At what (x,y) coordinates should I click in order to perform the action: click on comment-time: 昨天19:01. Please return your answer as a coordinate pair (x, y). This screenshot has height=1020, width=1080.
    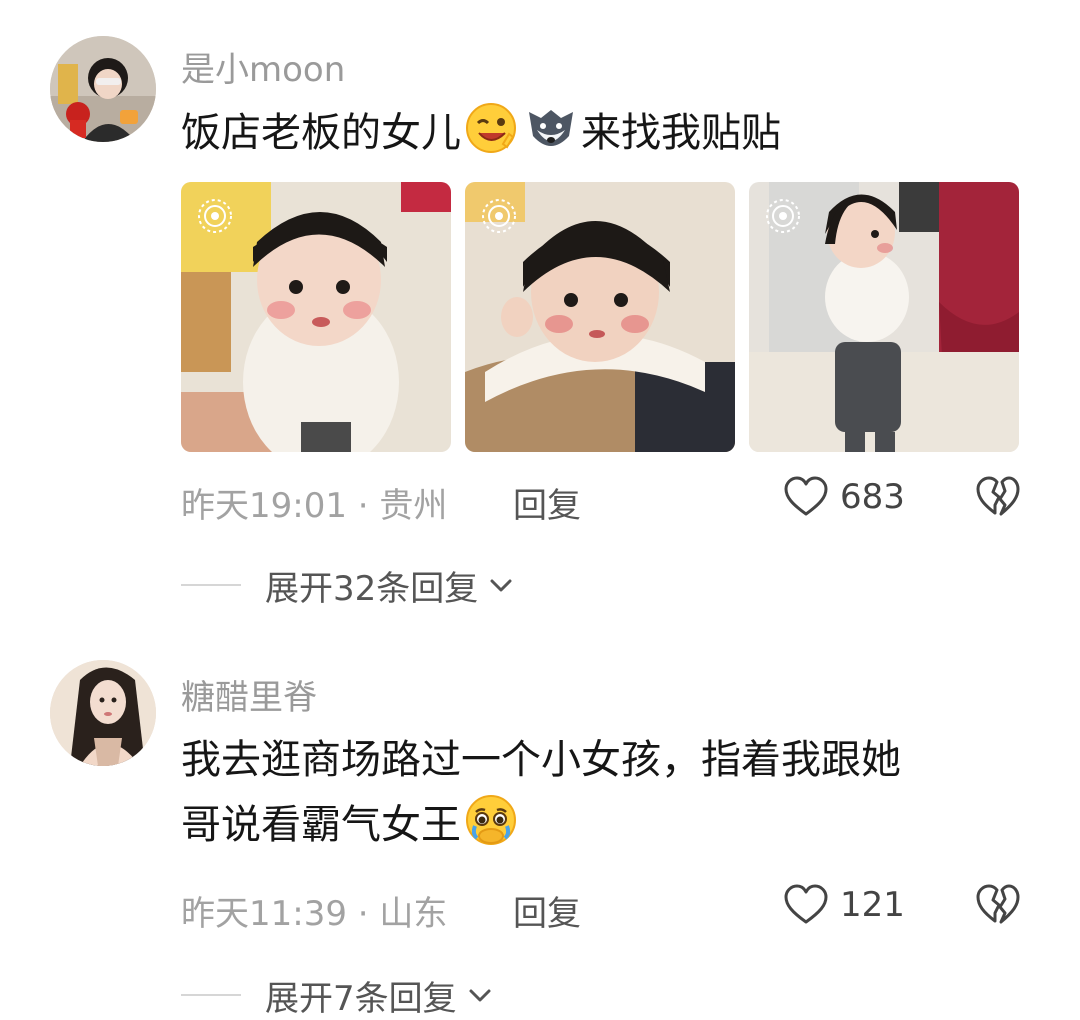
    Looking at the image, I should click on (264, 506).